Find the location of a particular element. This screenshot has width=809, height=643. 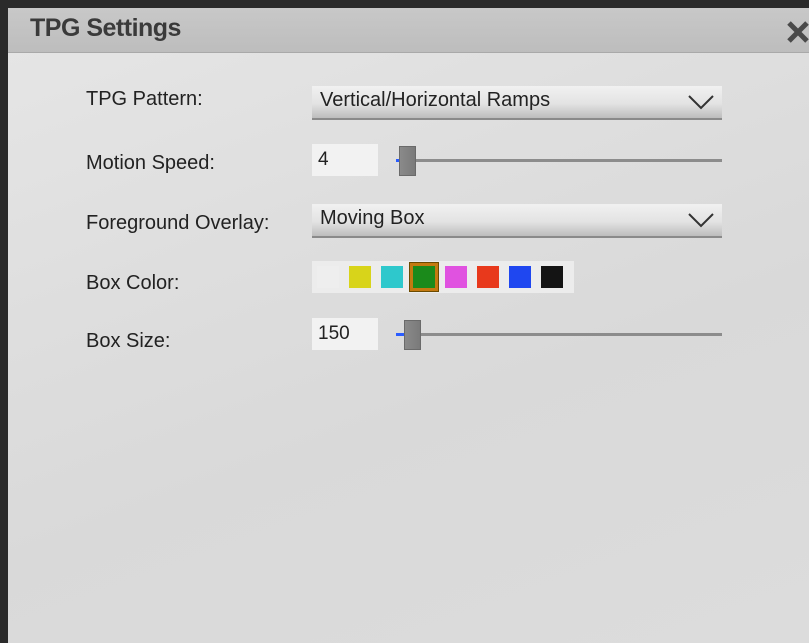

motion-speed-slider-thumb is located at coordinates (407, 161).